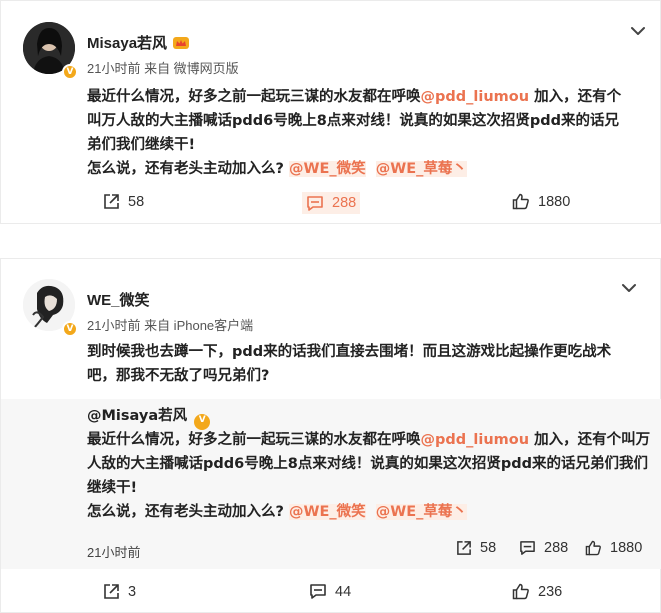  What do you see at coordinates (537, 591) in the screenshot?
I see `like-button: 236` at bounding box center [537, 591].